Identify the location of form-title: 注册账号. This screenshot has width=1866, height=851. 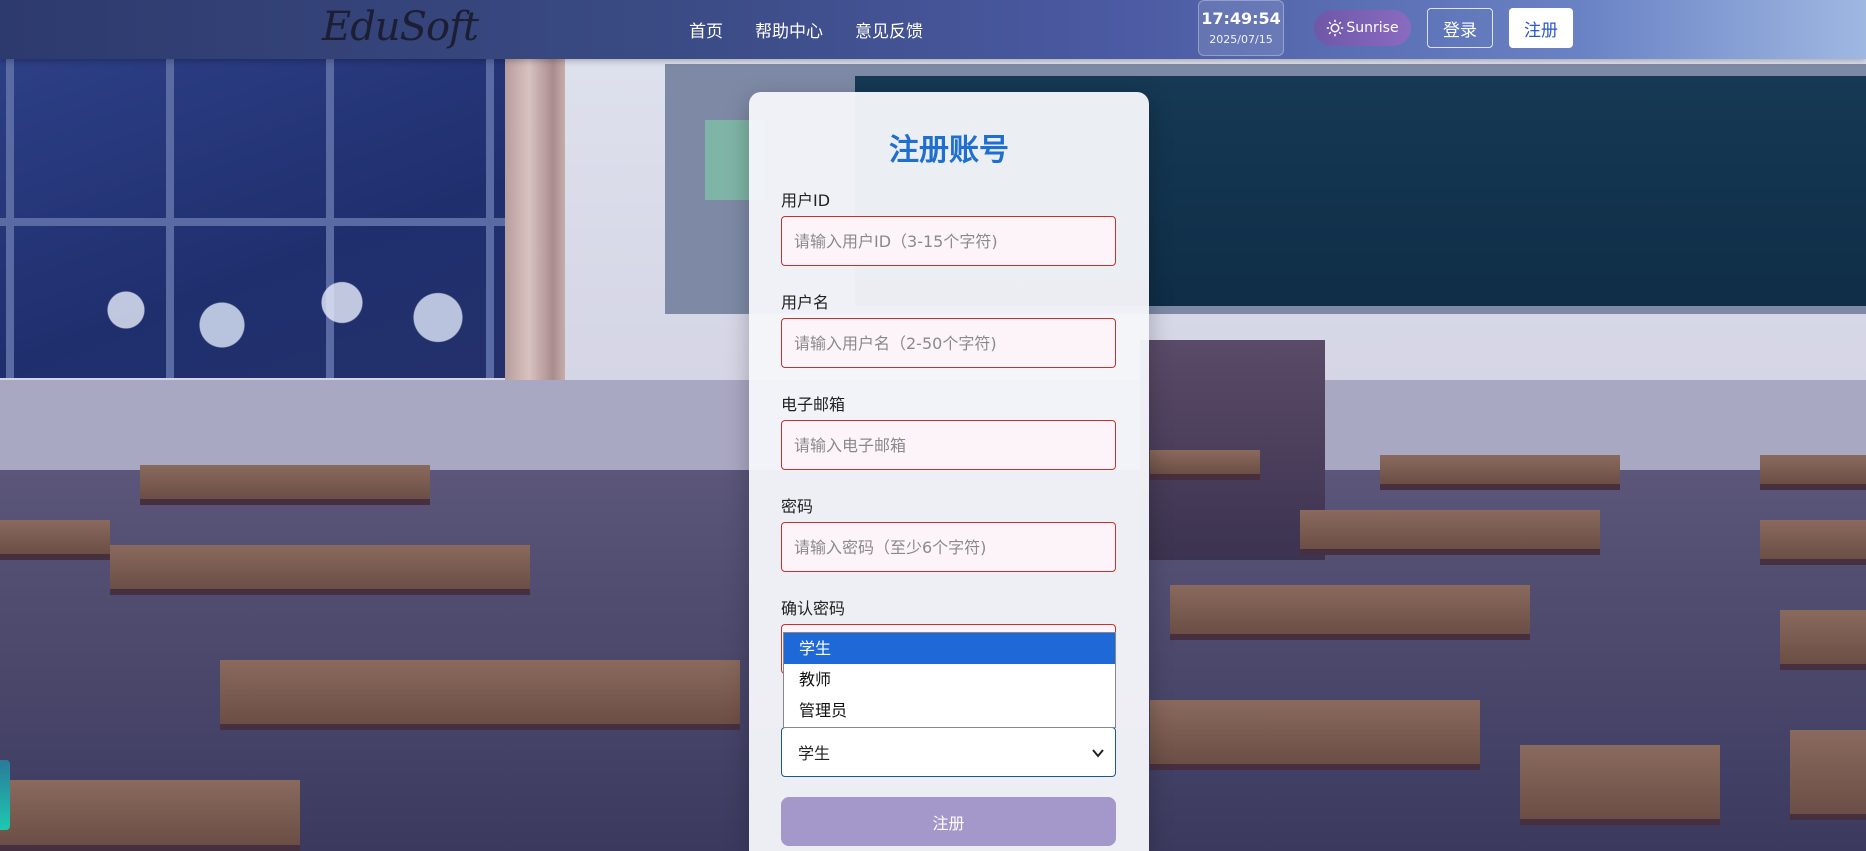
(949, 150).